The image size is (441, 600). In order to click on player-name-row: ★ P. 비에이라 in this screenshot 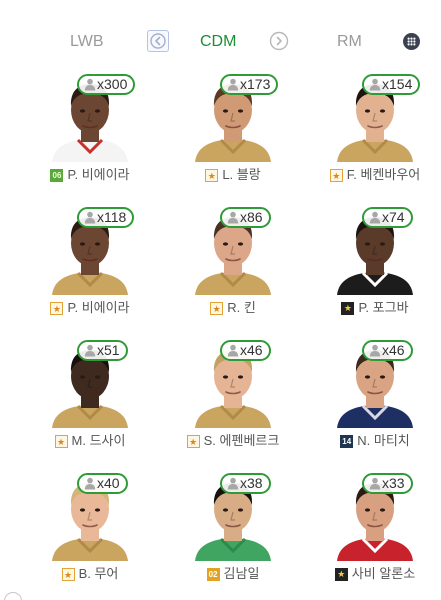, I will do `click(90, 308)`.